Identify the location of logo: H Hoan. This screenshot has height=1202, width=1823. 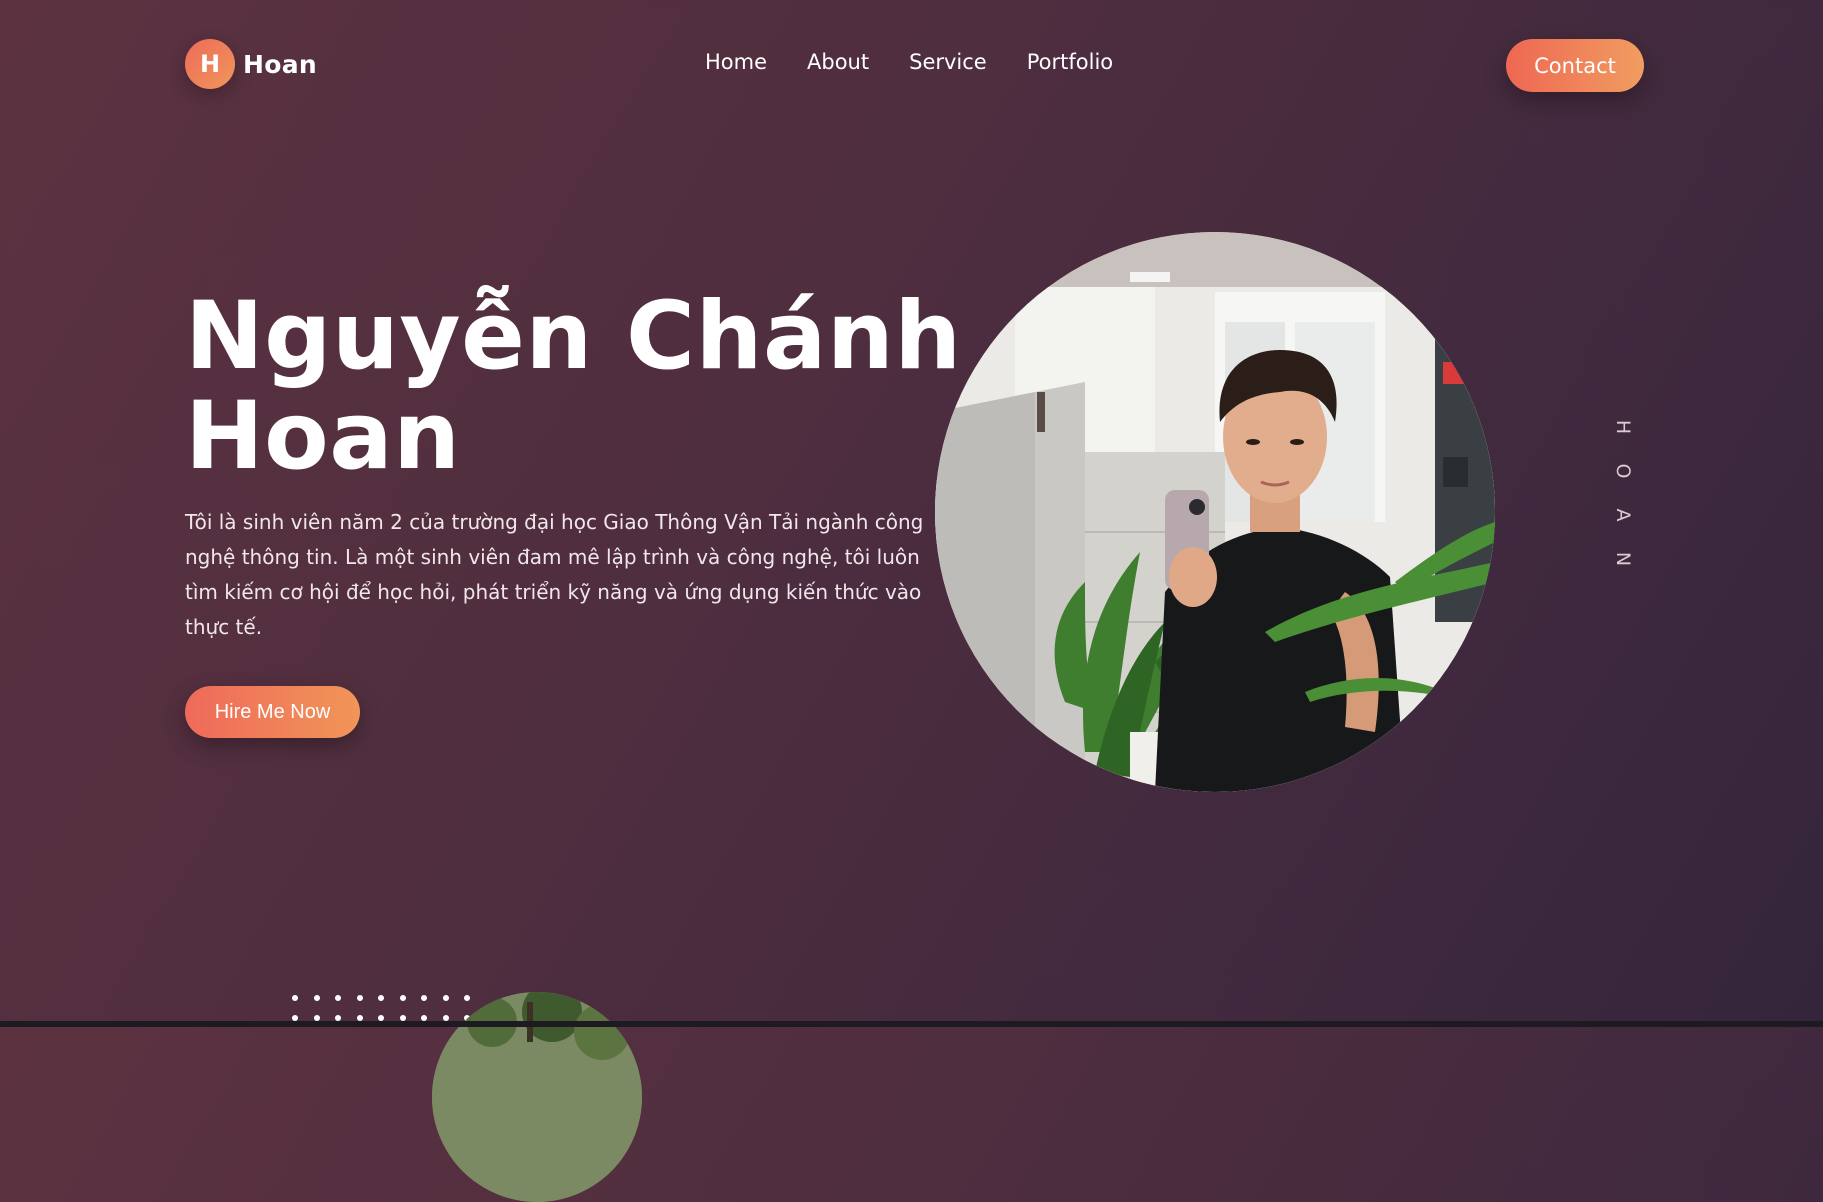
(251, 64).